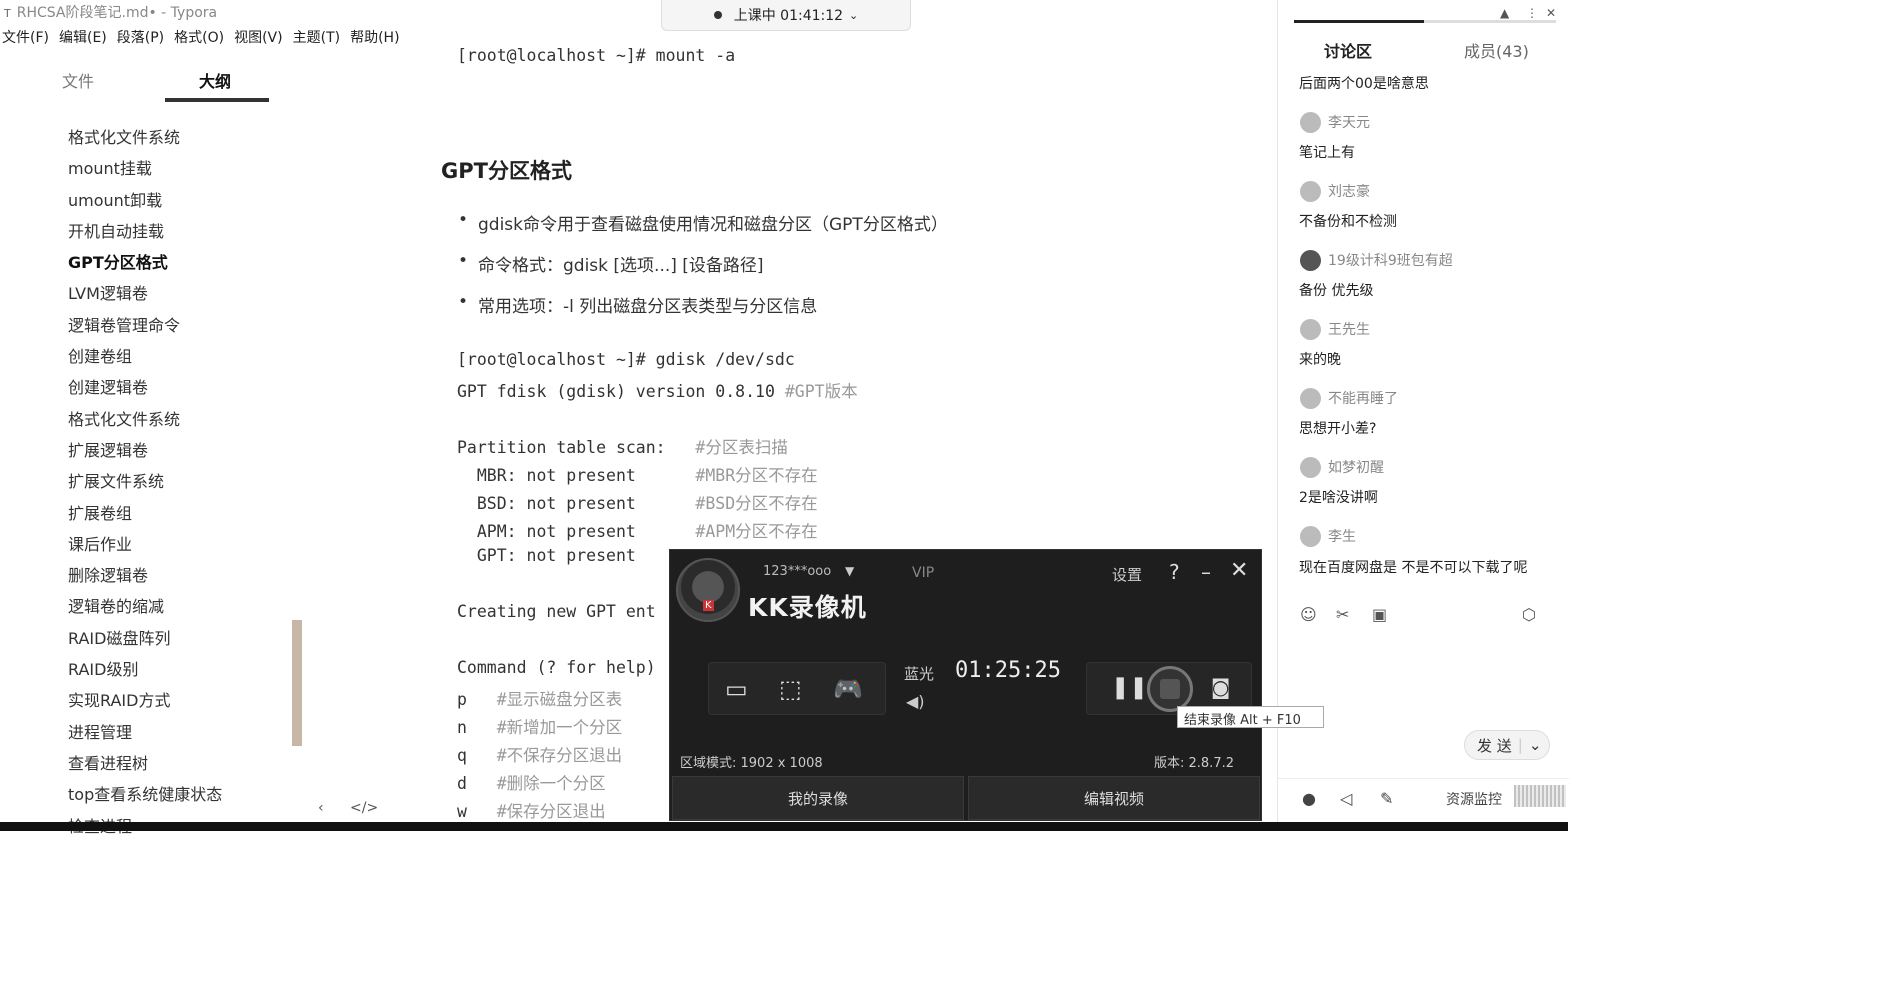 Image resolution: width=1902 pixels, height=1008 pixels. I want to click on menu-paragraph: 段落(P), so click(143, 37).